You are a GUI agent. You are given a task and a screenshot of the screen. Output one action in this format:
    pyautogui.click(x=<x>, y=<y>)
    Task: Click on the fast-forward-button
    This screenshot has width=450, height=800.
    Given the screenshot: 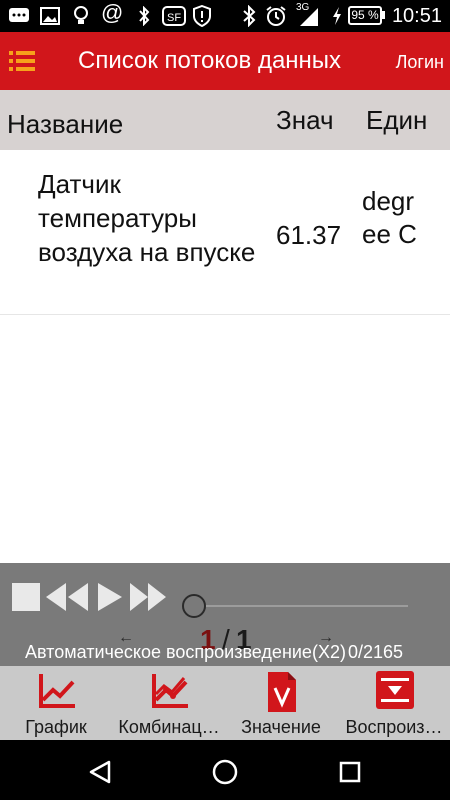 What is the action you would take?
    pyautogui.click(x=148, y=597)
    